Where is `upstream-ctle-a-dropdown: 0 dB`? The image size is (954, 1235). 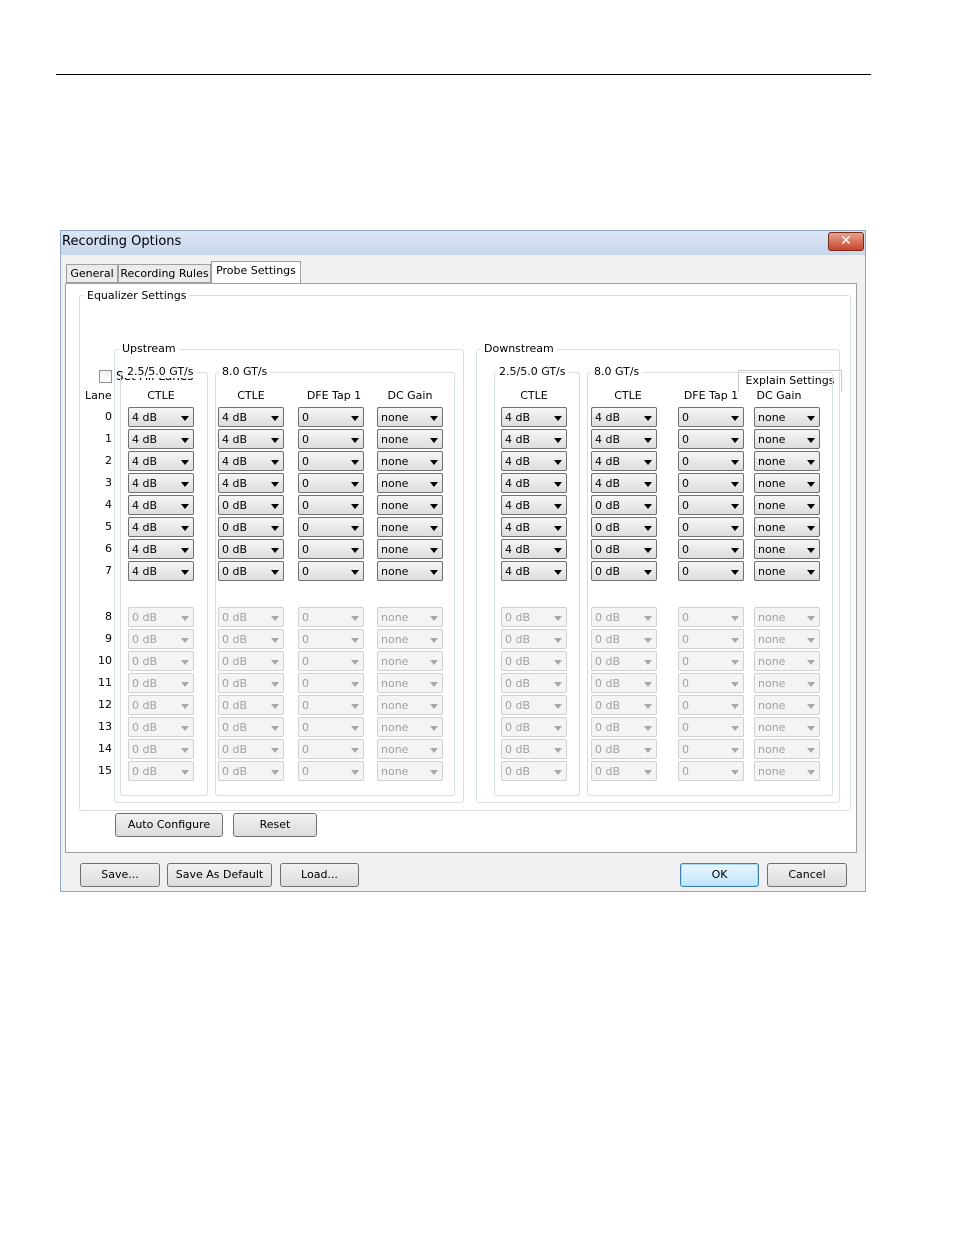 upstream-ctle-a-dropdown: 0 dB is located at coordinates (161, 771).